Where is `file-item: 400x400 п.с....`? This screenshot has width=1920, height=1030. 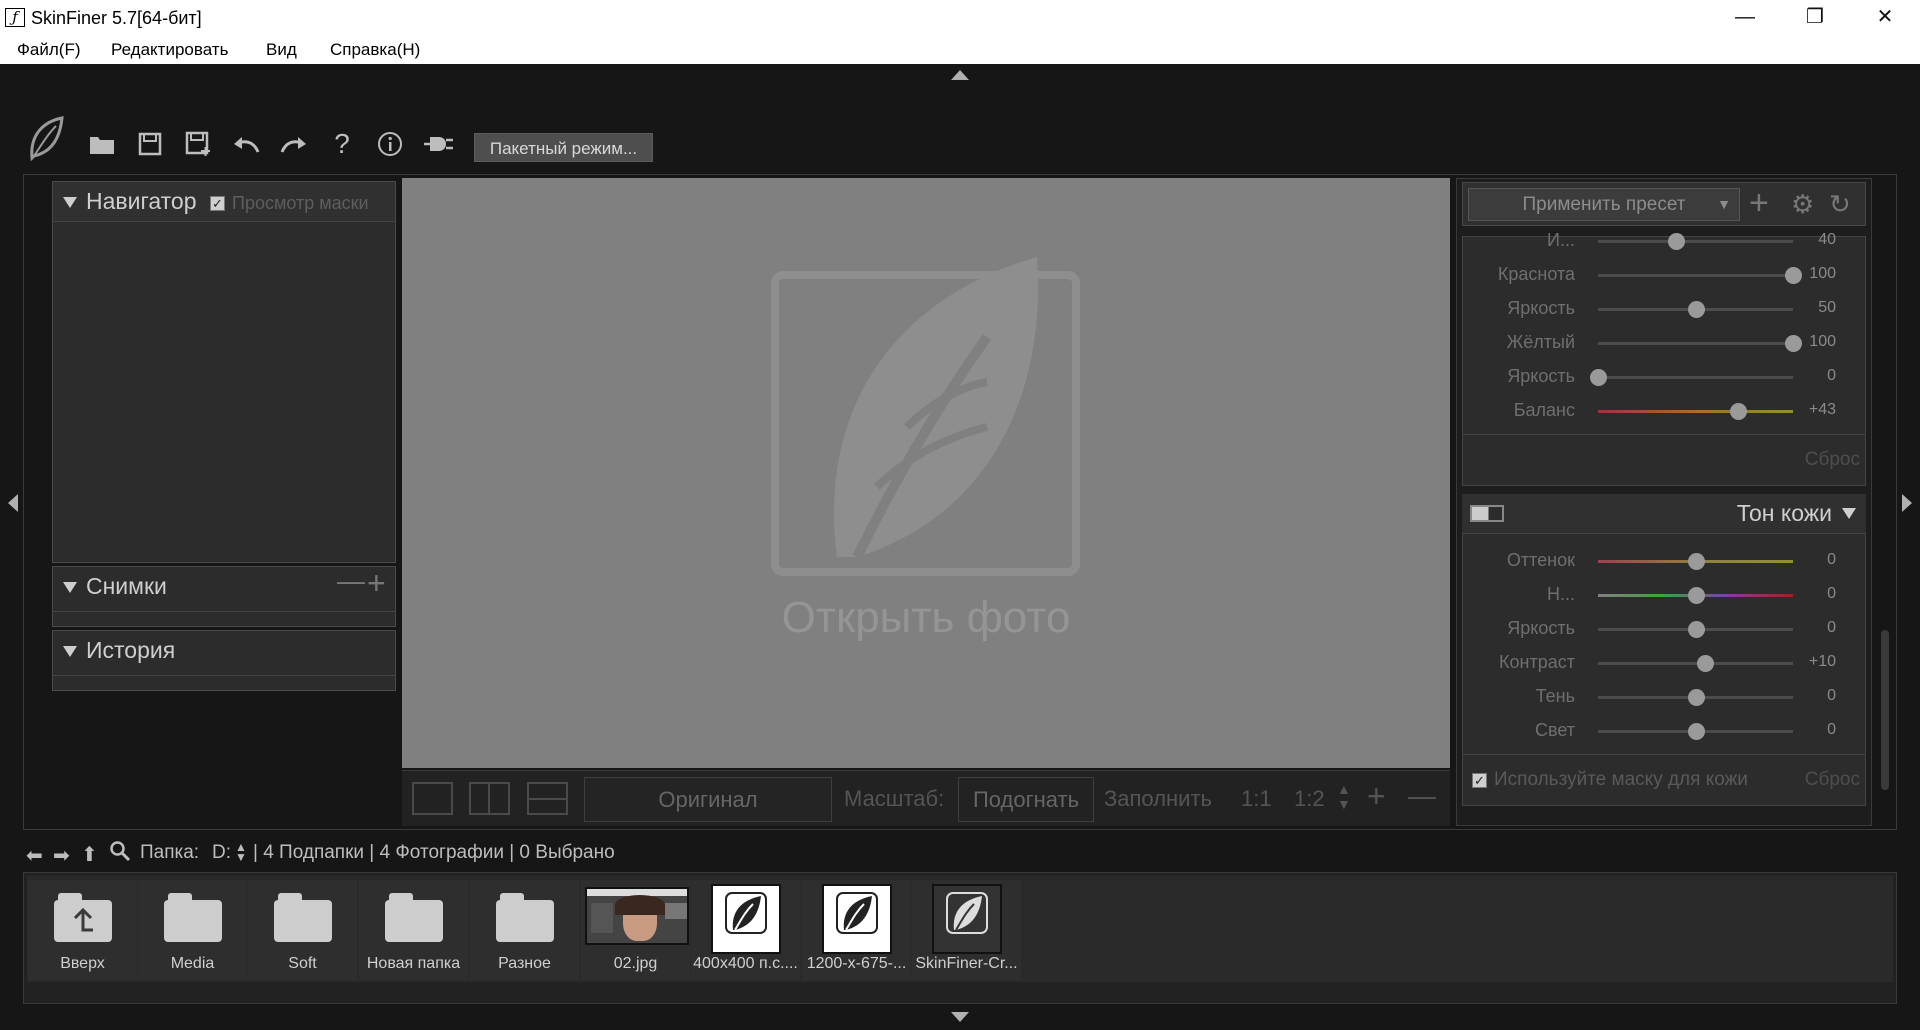 file-item: 400x400 п.с.... is located at coordinates (745, 930).